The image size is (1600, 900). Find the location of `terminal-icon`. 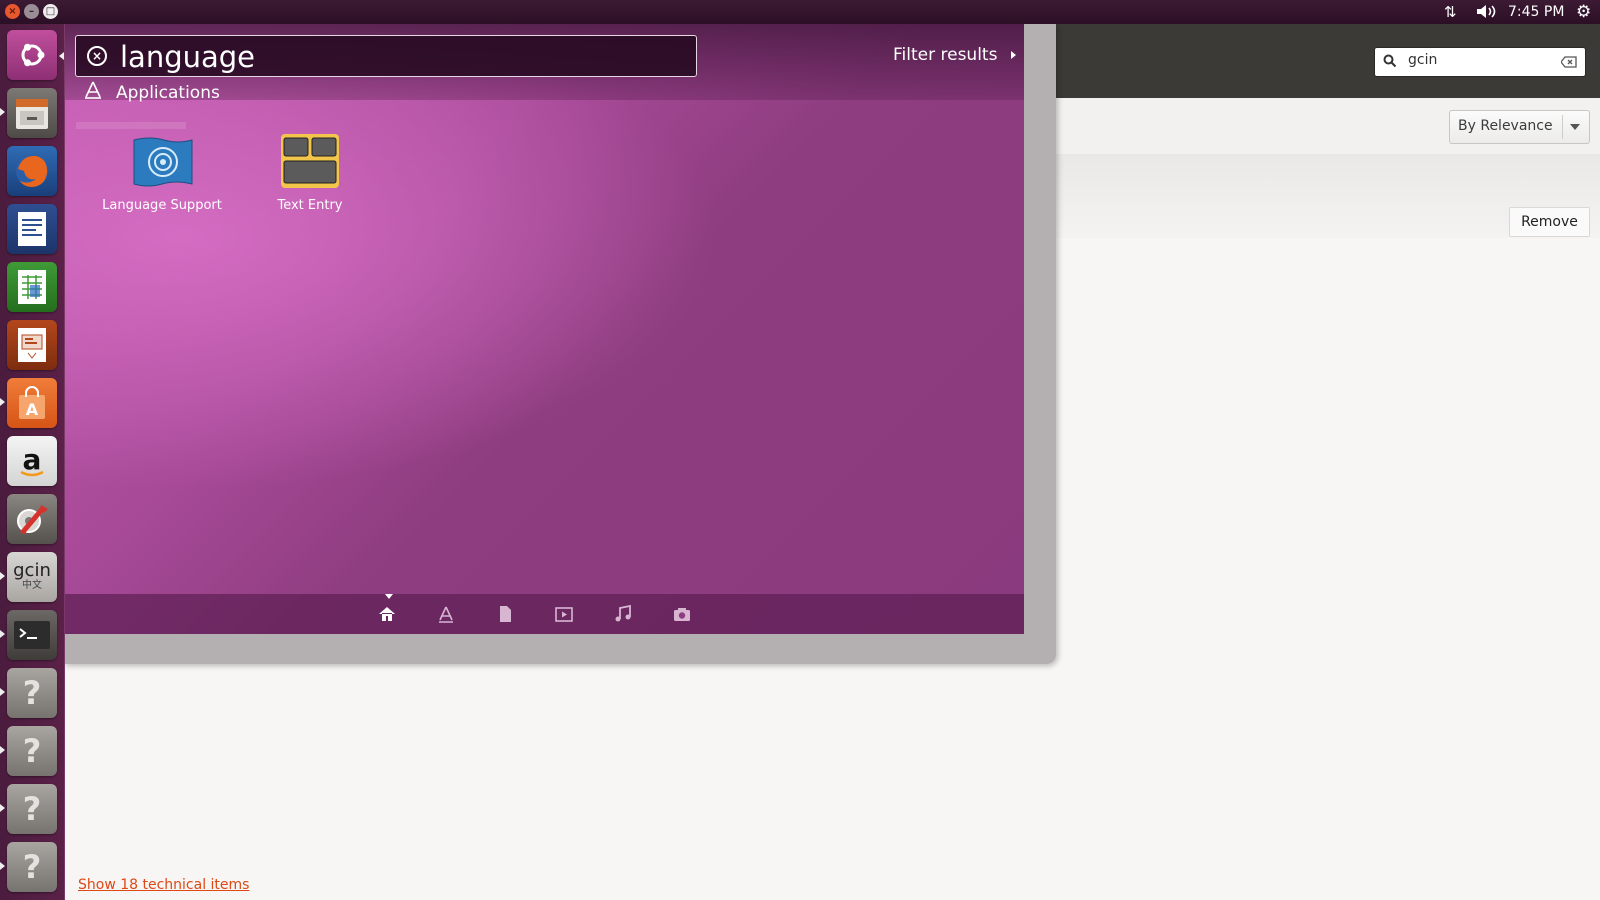

terminal-icon is located at coordinates (32, 635).